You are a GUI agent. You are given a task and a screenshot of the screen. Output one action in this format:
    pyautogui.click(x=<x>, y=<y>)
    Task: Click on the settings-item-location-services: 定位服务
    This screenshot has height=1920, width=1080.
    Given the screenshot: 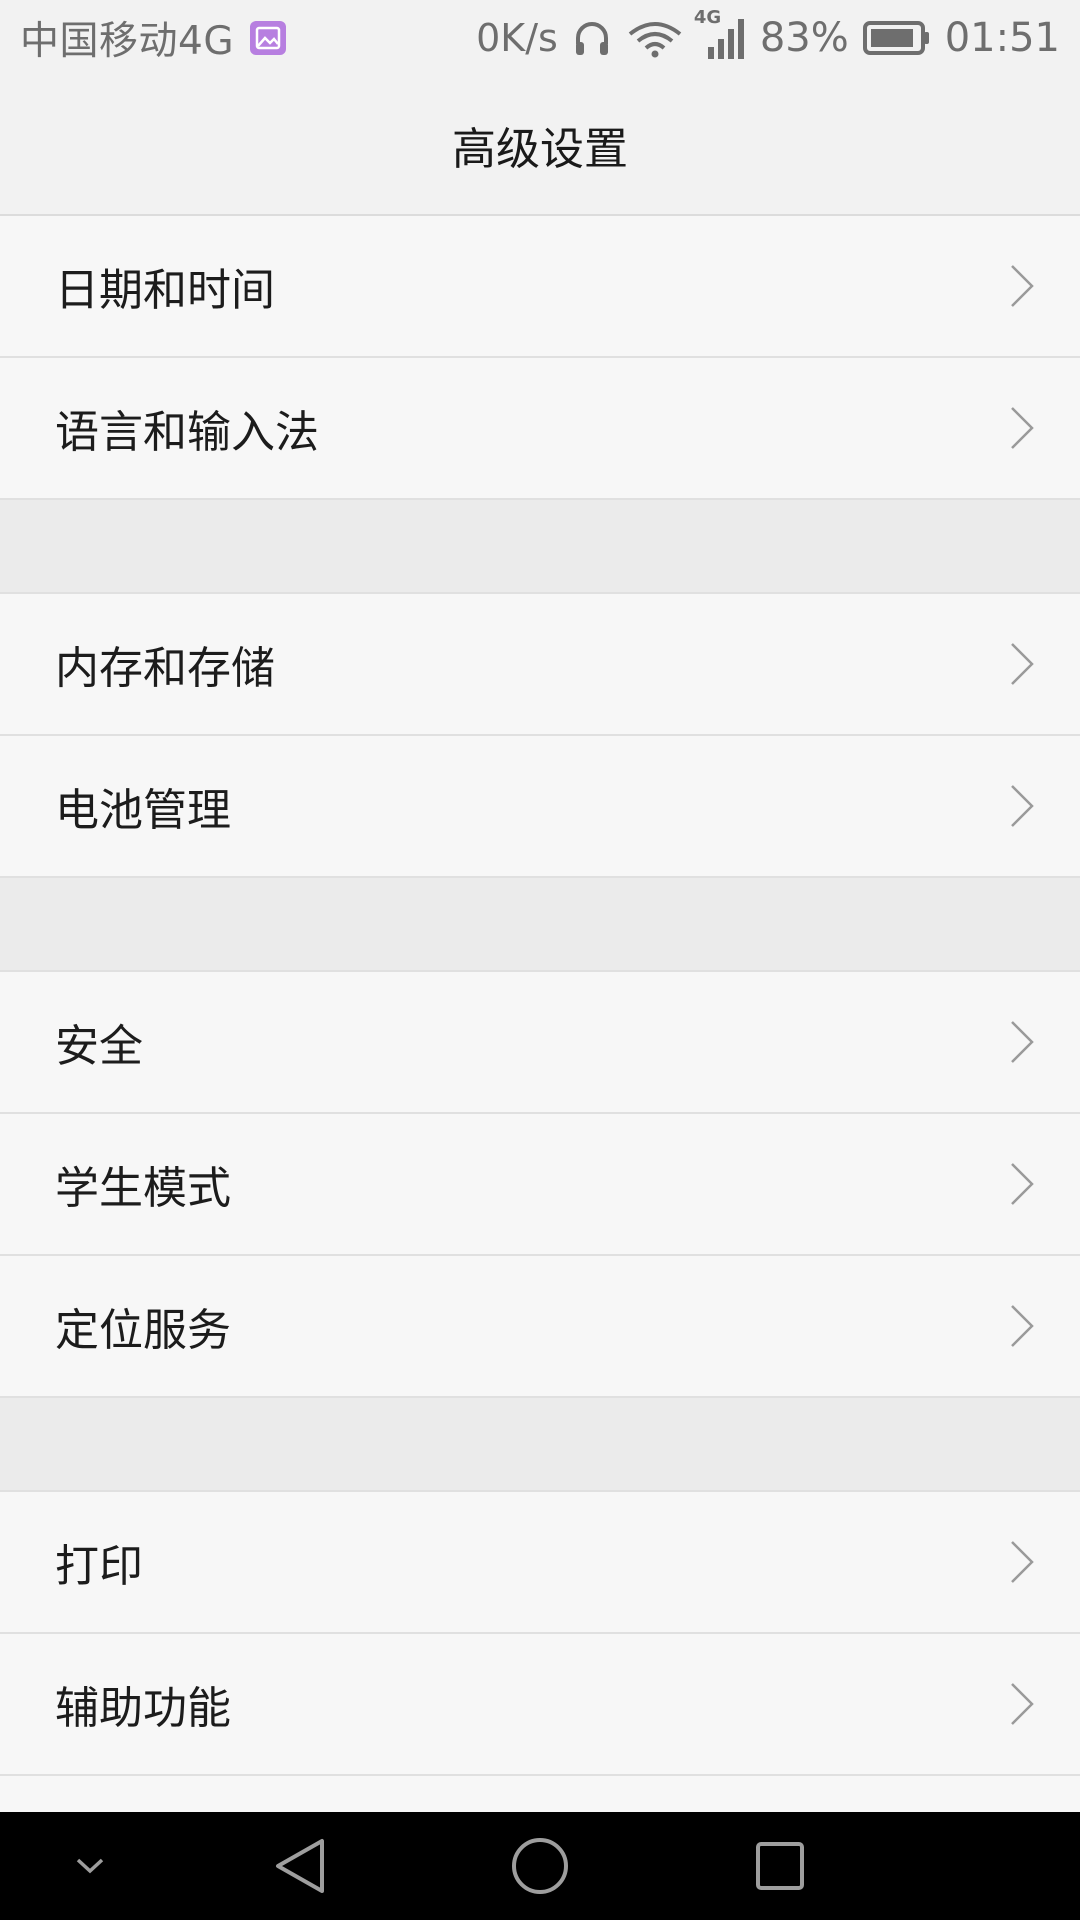 What is the action you would take?
    pyautogui.click(x=540, y=1327)
    